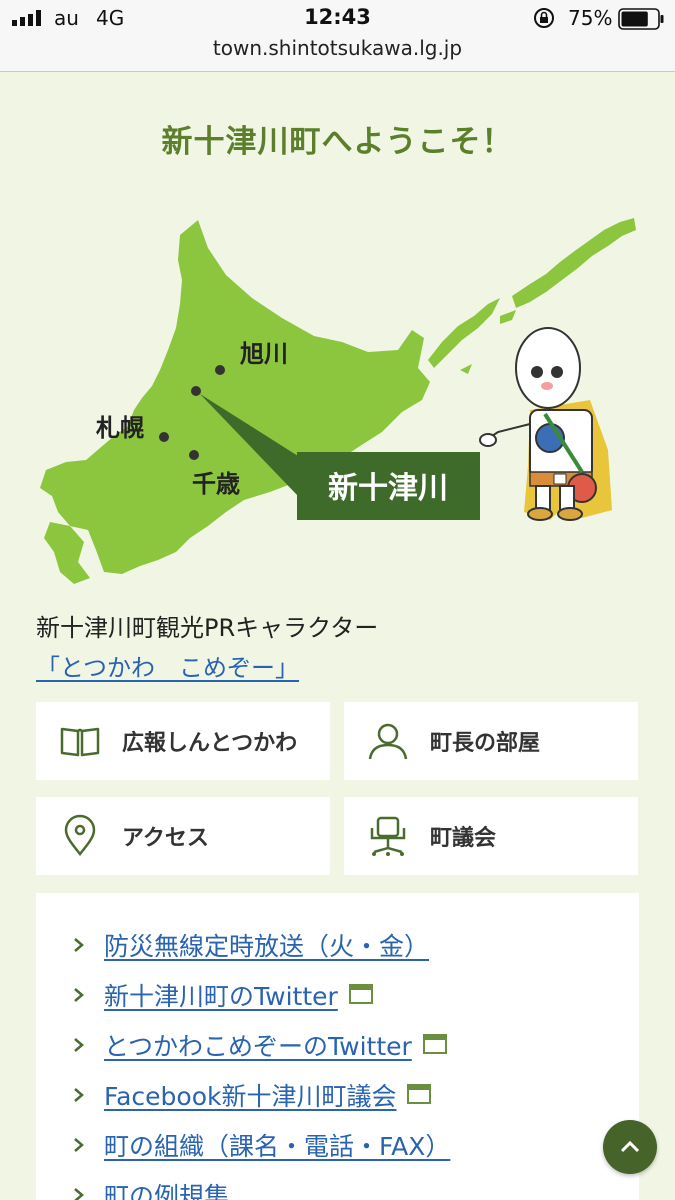 The height and width of the screenshot is (1200, 675). Describe the element at coordinates (196, 391) in the screenshot. I see `shintotsukawa-dot` at that location.